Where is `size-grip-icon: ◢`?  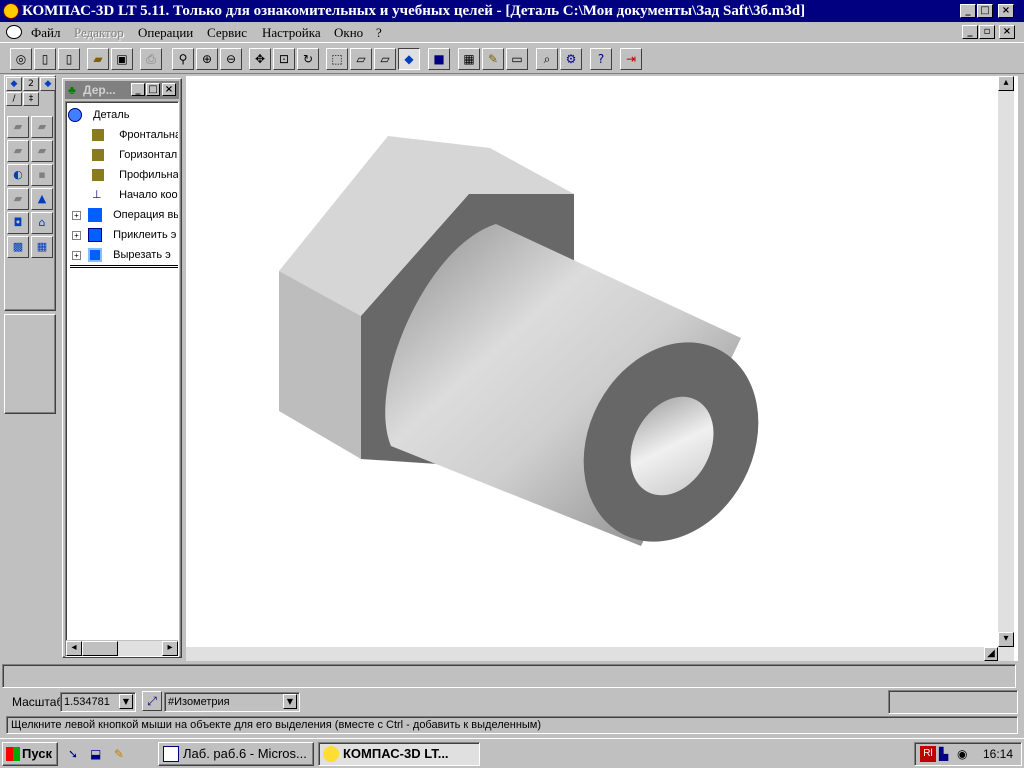 size-grip-icon: ◢ is located at coordinates (991, 654).